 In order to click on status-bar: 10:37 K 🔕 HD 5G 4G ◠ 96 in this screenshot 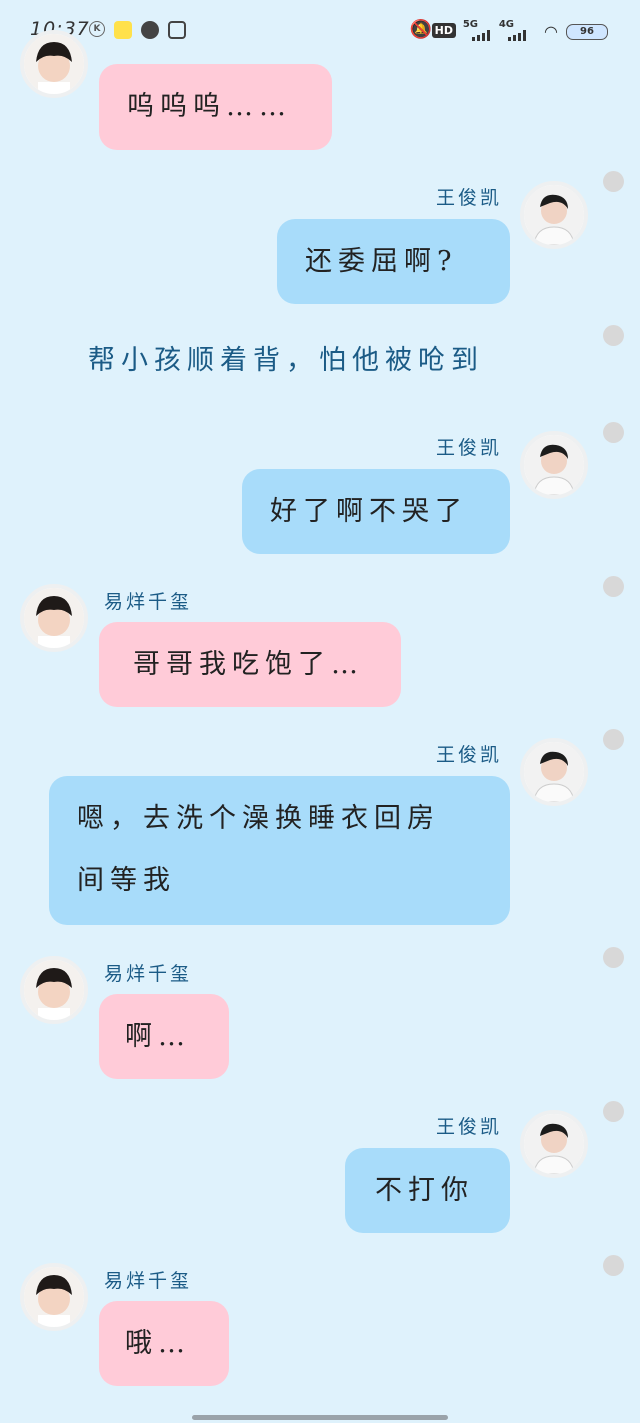, I will do `click(320, 31)`.